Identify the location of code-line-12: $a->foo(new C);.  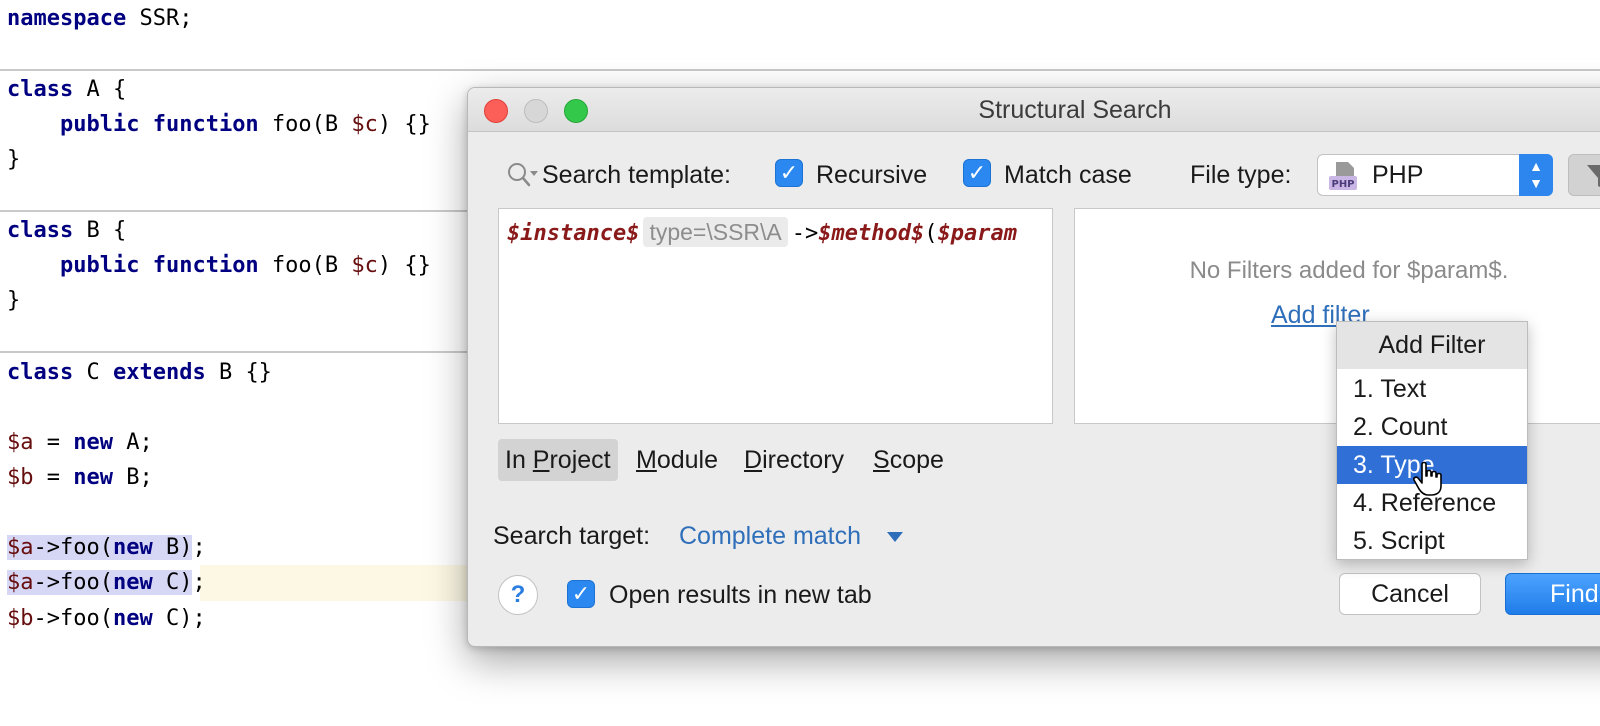
(103, 583).